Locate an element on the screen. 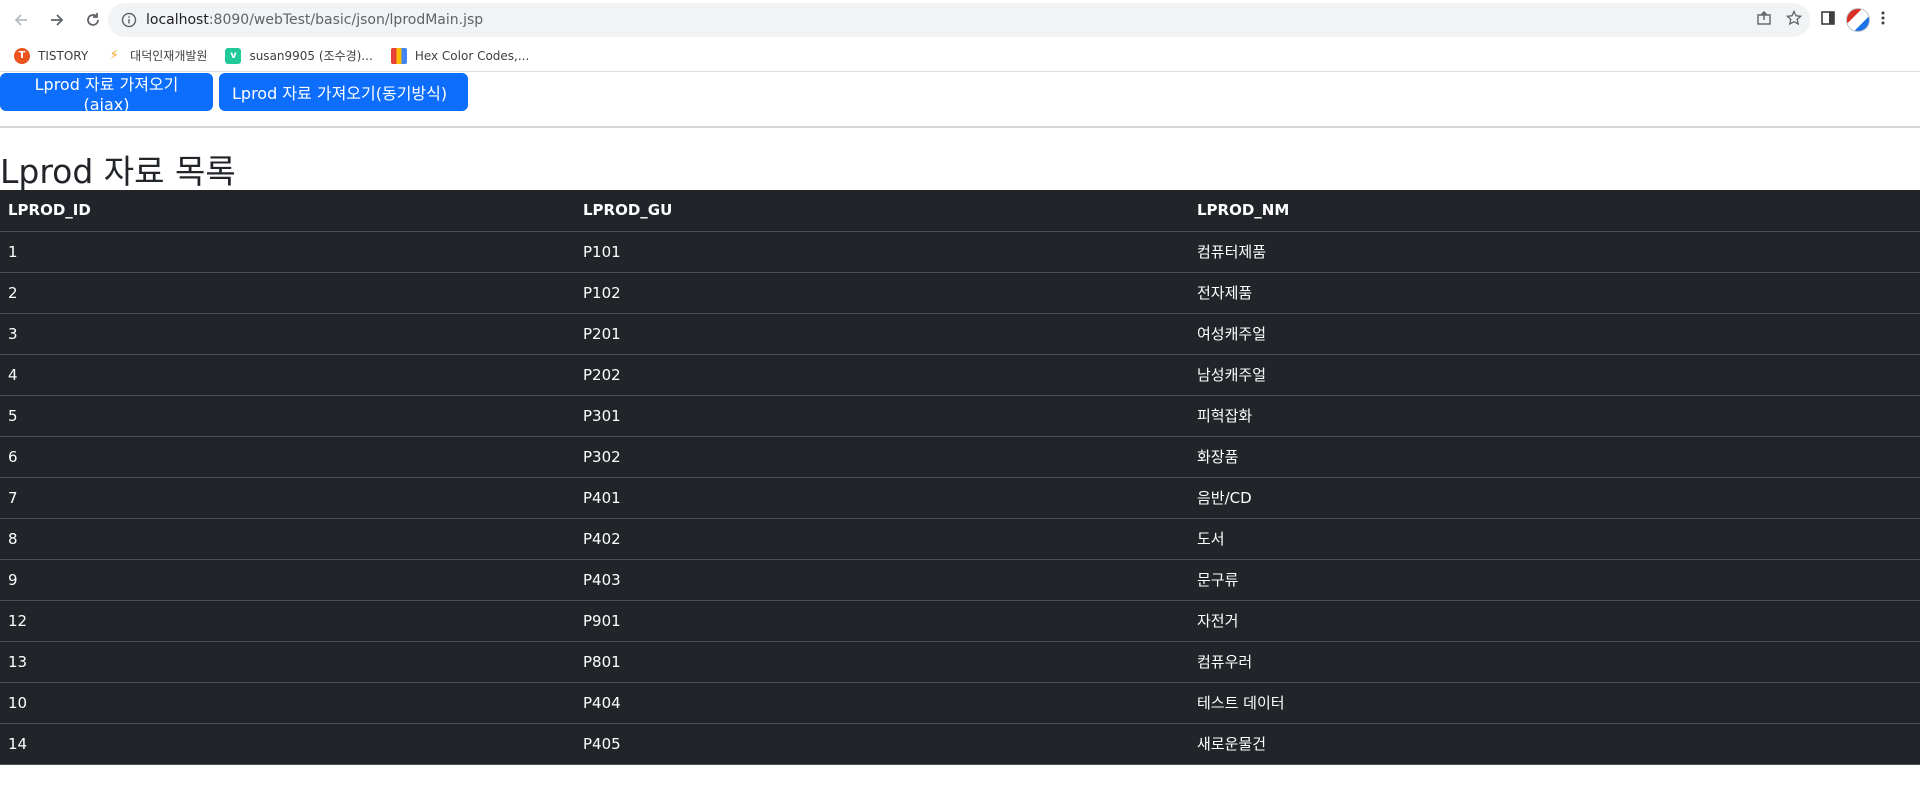 This screenshot has height=796, width=1920. table-row: 8 P402 도서 is located at coordinates (960, 539).